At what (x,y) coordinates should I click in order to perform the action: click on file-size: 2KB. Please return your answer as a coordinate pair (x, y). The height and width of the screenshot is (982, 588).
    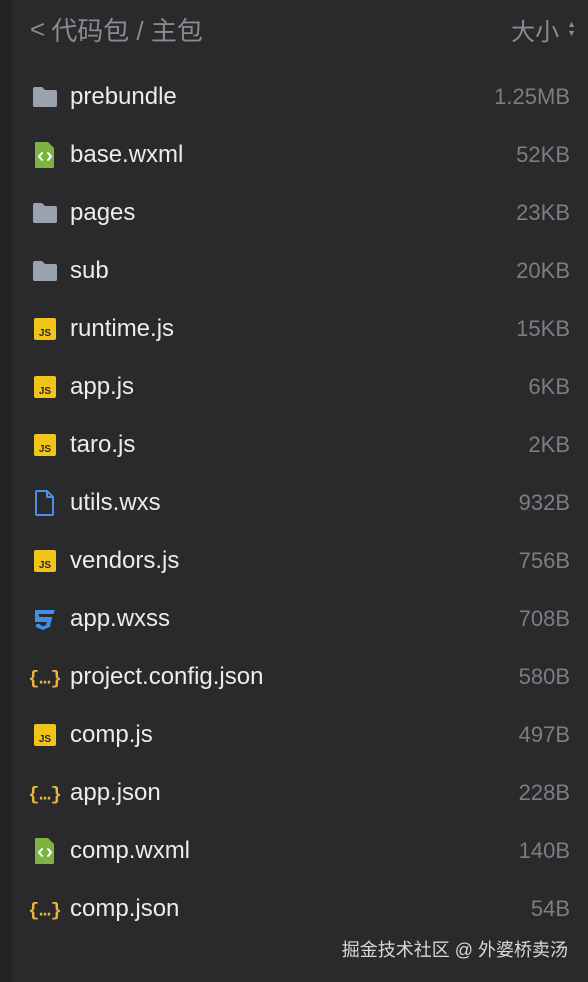
    Looking at the image, I should click on (549, 444).